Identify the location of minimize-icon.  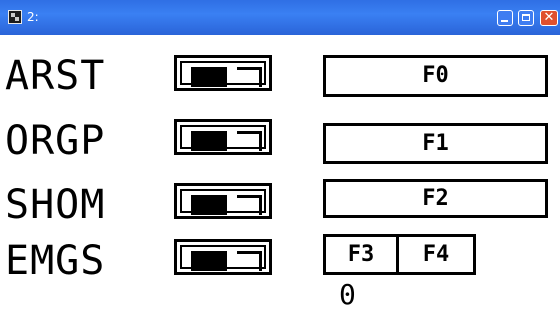
(504, 21).